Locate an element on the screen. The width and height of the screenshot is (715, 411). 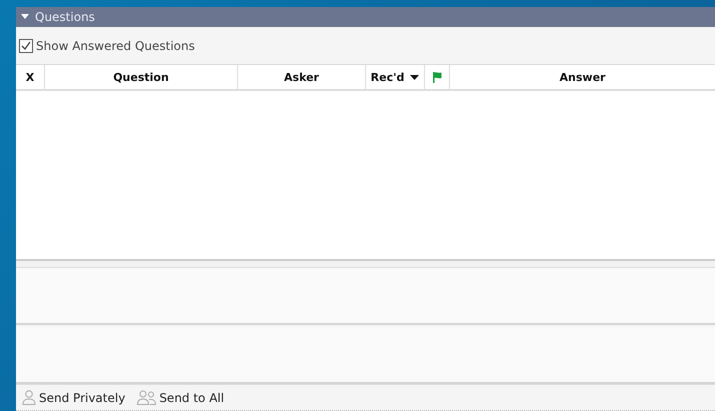
send-button: Send to All is located at coordinates (180, 397).